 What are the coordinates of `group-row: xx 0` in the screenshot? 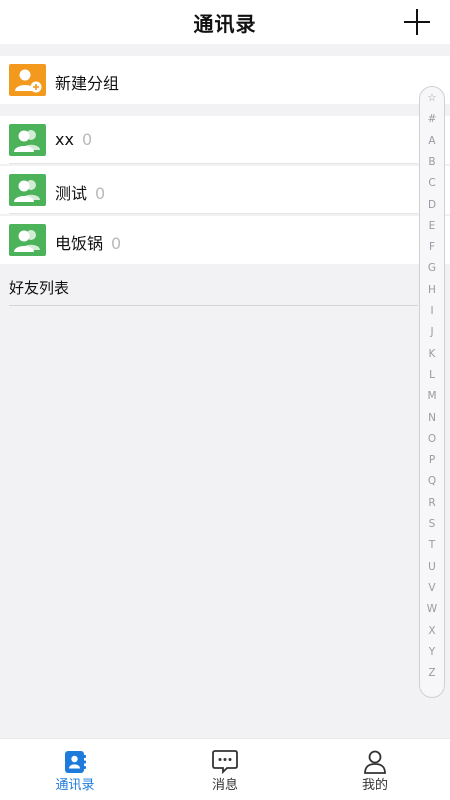 It's located at (225, 140).